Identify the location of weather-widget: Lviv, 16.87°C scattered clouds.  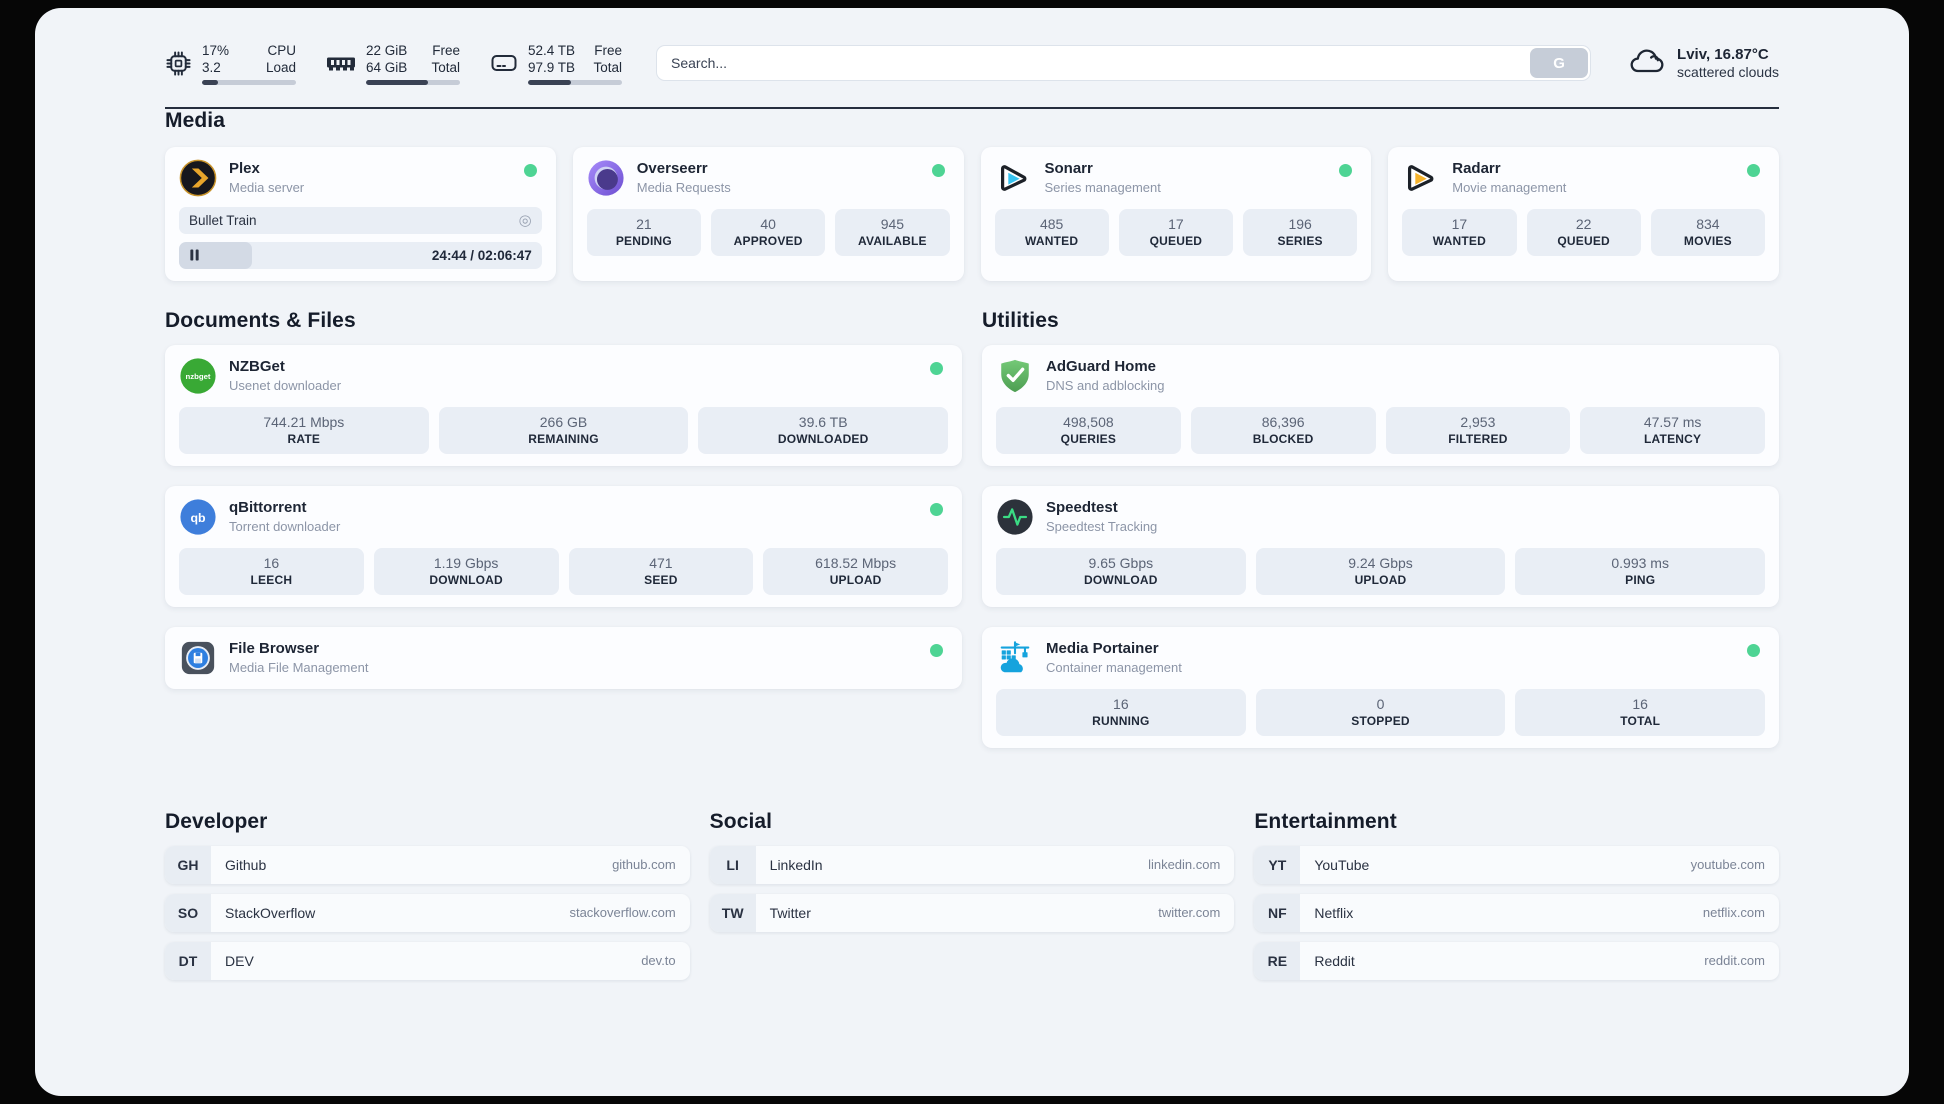
(1702, 63).